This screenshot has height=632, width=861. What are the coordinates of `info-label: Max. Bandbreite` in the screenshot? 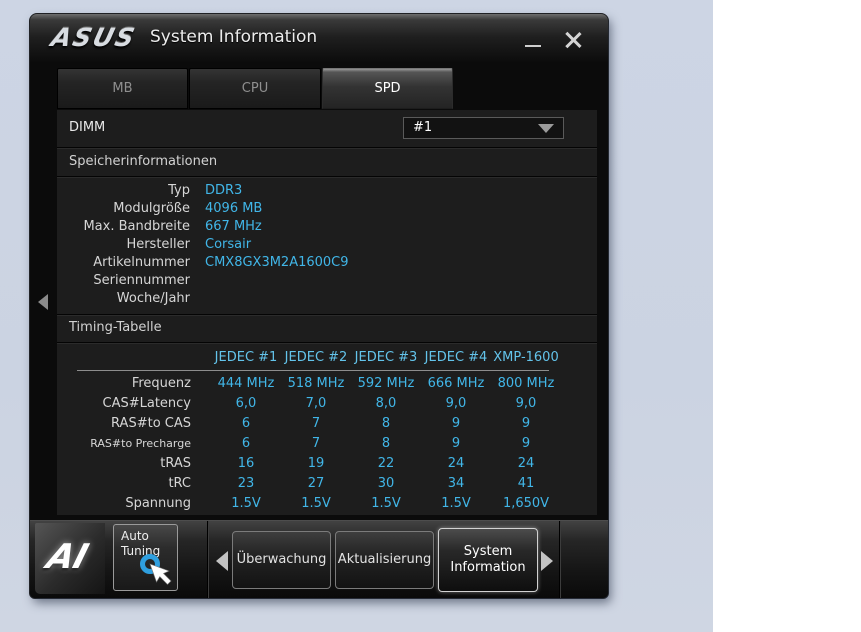 It's located at (136, 226).